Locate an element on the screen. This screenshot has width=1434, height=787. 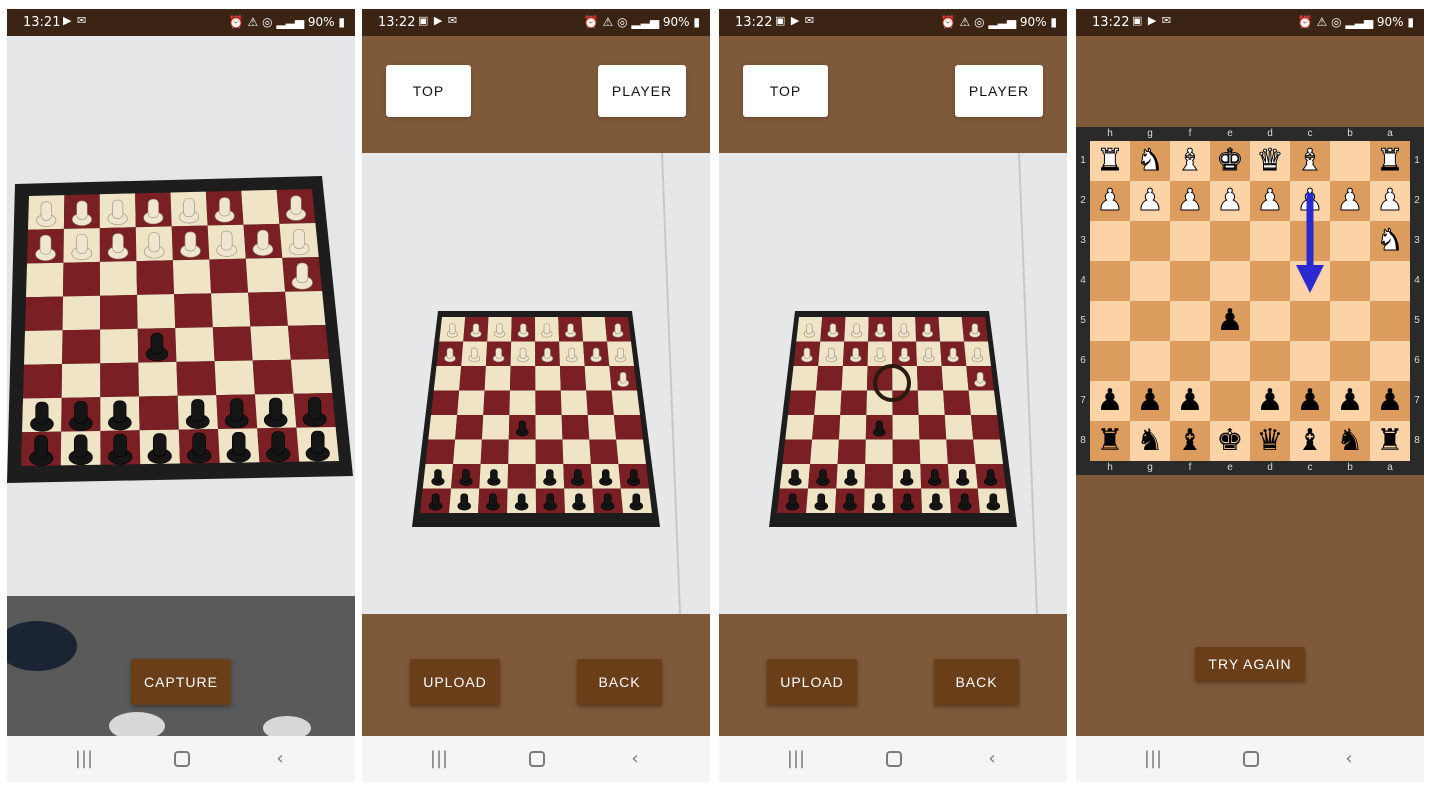
battery-level: 90% is located at coordinates (321, 22).